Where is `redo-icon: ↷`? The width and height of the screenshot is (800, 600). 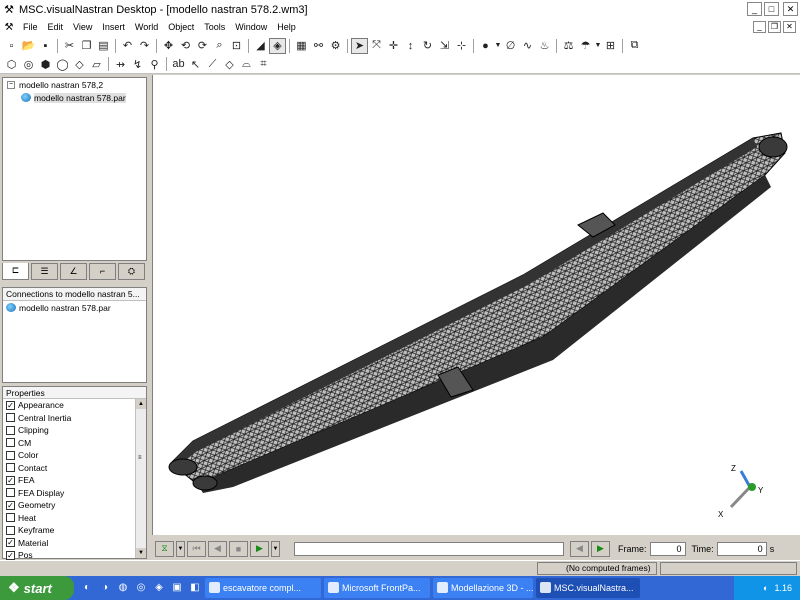
redo-icon: ↷ is located at coordinates (144, 46).